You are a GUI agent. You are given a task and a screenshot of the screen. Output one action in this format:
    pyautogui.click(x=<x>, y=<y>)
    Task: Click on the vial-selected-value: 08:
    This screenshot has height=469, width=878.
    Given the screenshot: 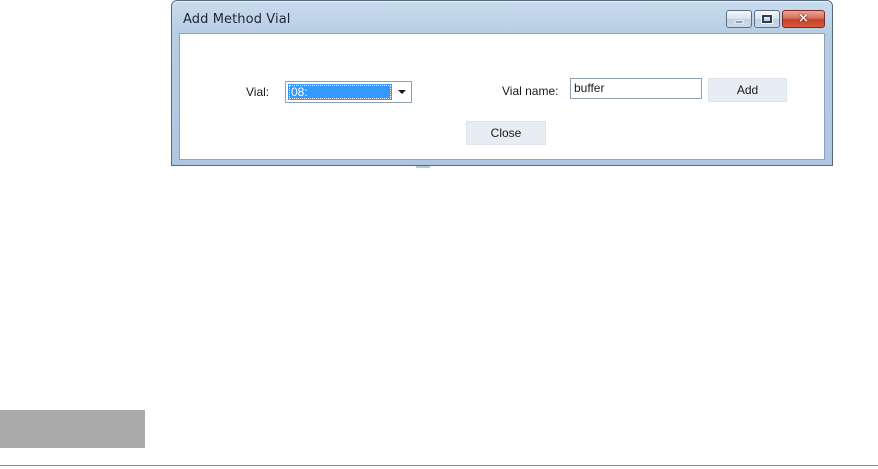 What is the action you would take?
    pyautogui.click(x=340, y=92)
    